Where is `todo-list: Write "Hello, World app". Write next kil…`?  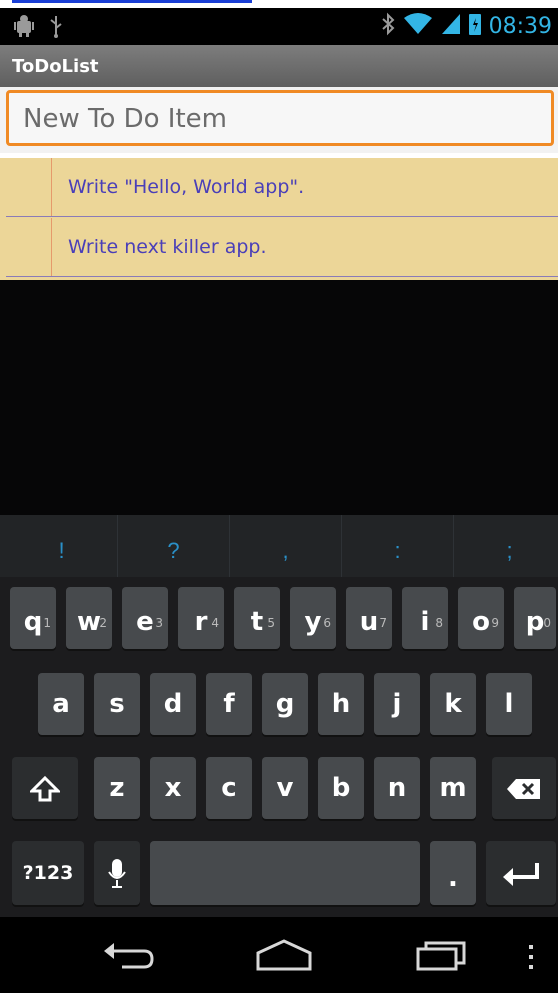 todo-list: Write "Hello, World app". Write next kil… is located at coordinates (279, 219).